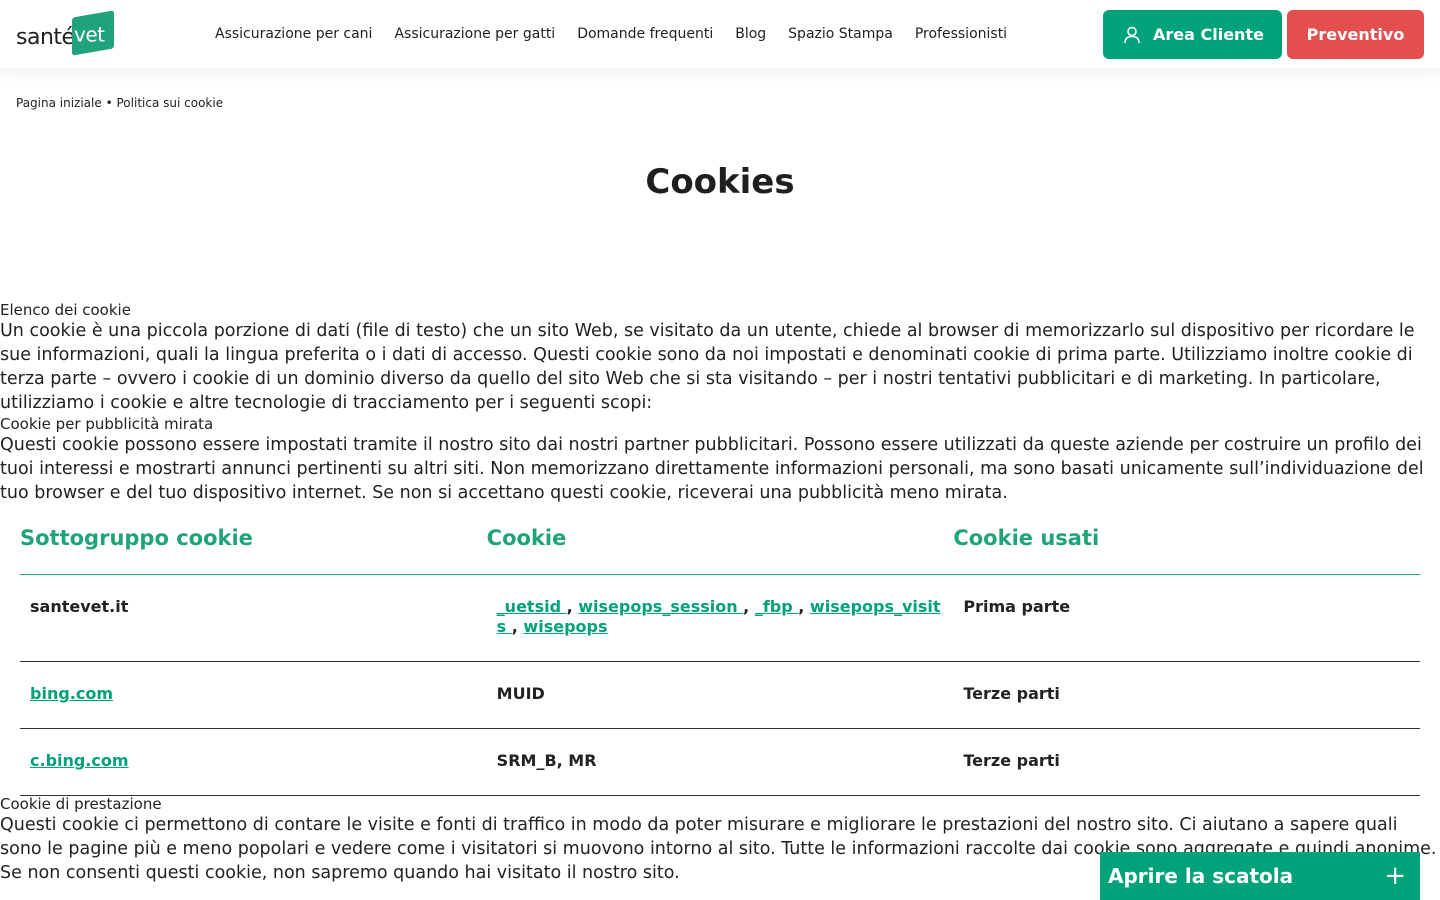 The height and width of the screenshot is (900, 1440). What do you see at coordinates (253, 773) in the screenshot?
I see `subgroup-cell: c.bing.com` at bounding box center [253, 773].